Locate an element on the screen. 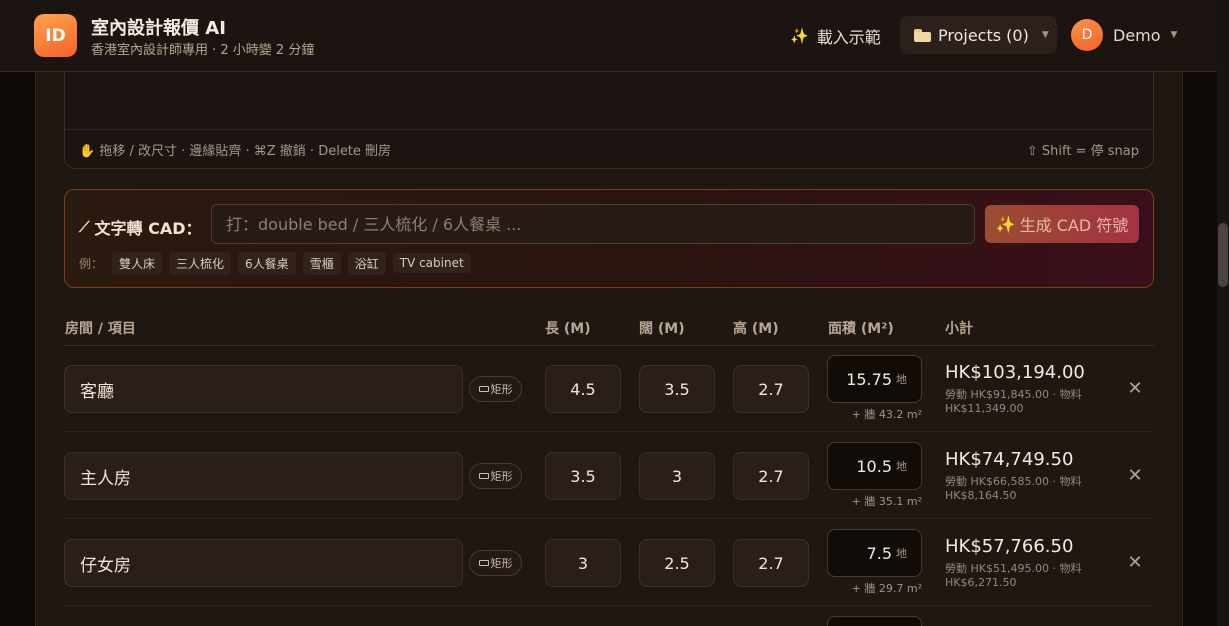  area-value: 10.5 is located at coordinates (874, 466).